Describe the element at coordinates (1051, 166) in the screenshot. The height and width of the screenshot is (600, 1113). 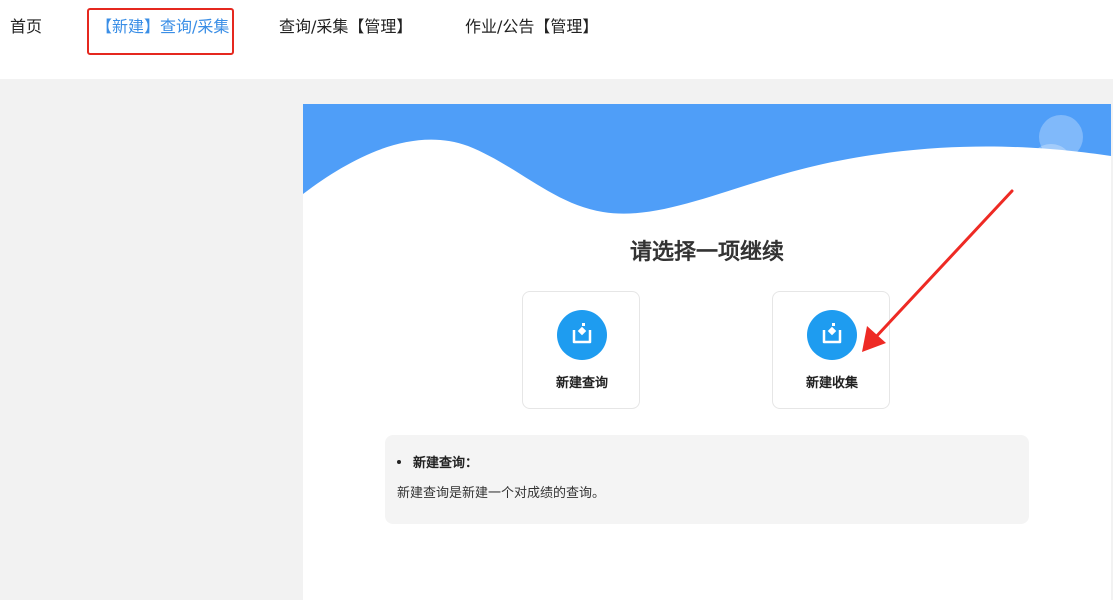
I see `decorative-bubble` at that location.